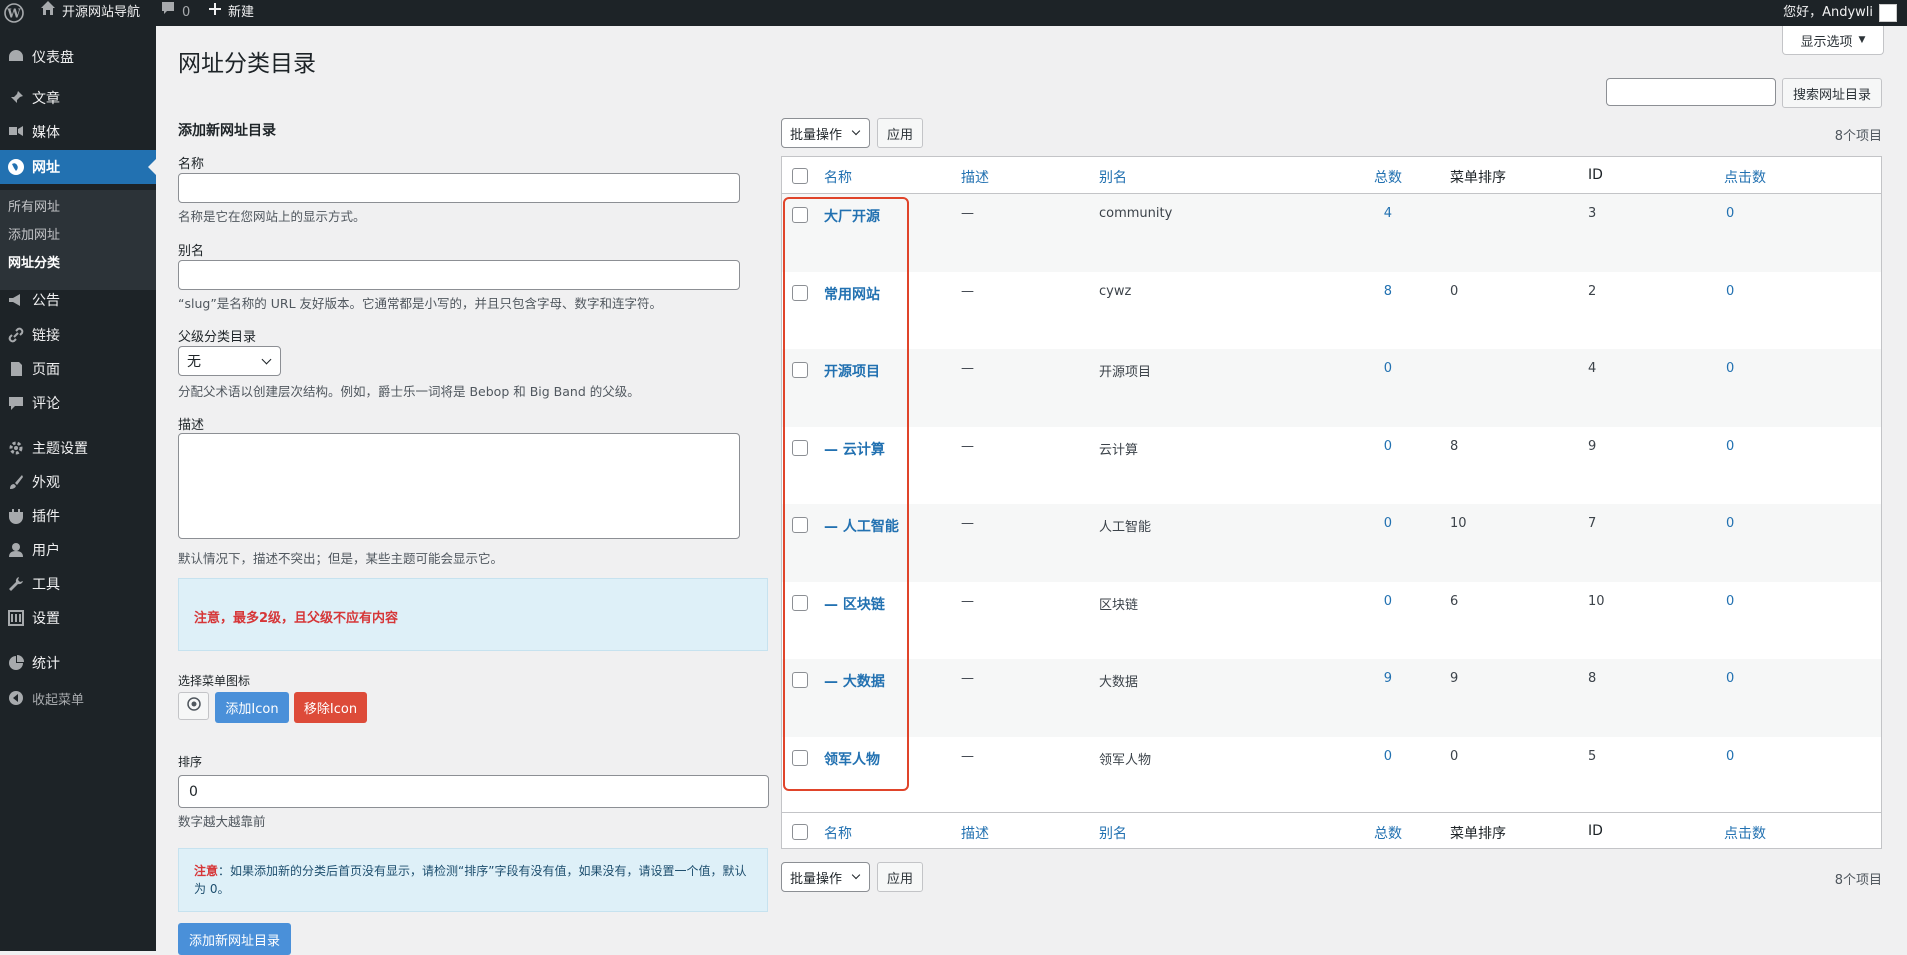 The width and height of the screenshot is (1907, 955). What do you see at coordinates (854, 681) in the screenshot?
I see `row-name-link: — 大数据` at bounding box center [854, 681].